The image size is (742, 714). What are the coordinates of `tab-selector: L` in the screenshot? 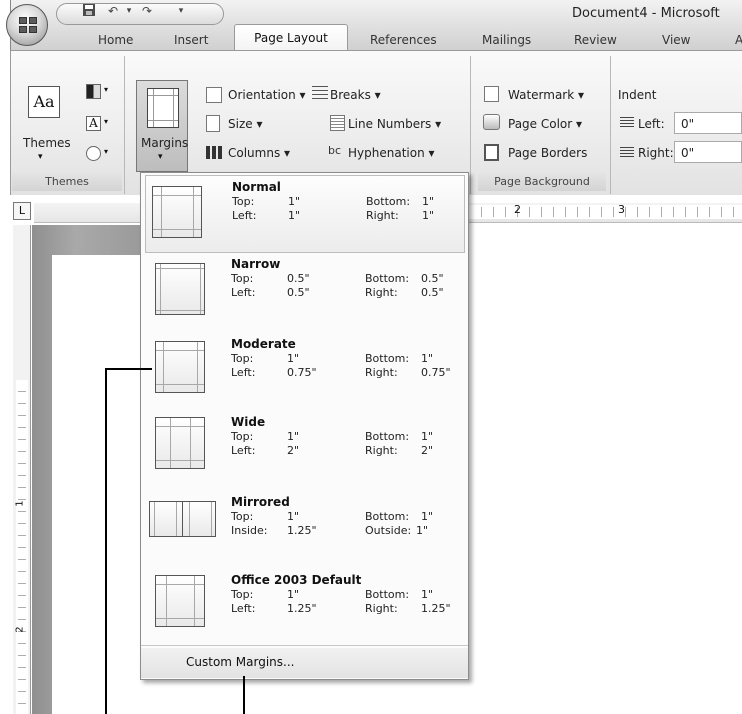 It's located at (22, 211).